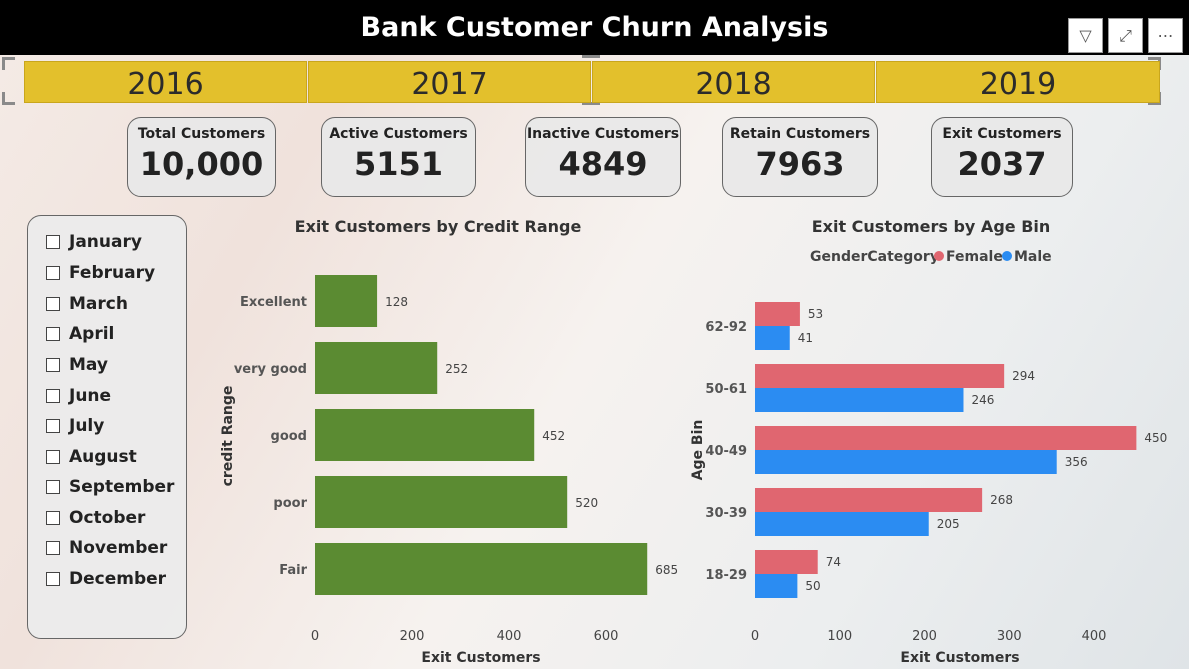 Image resolution: width=1189 pixels, height=669 pixels. I want to click on chart-title: Exit Customers by Credit Range, so click(438, 226).